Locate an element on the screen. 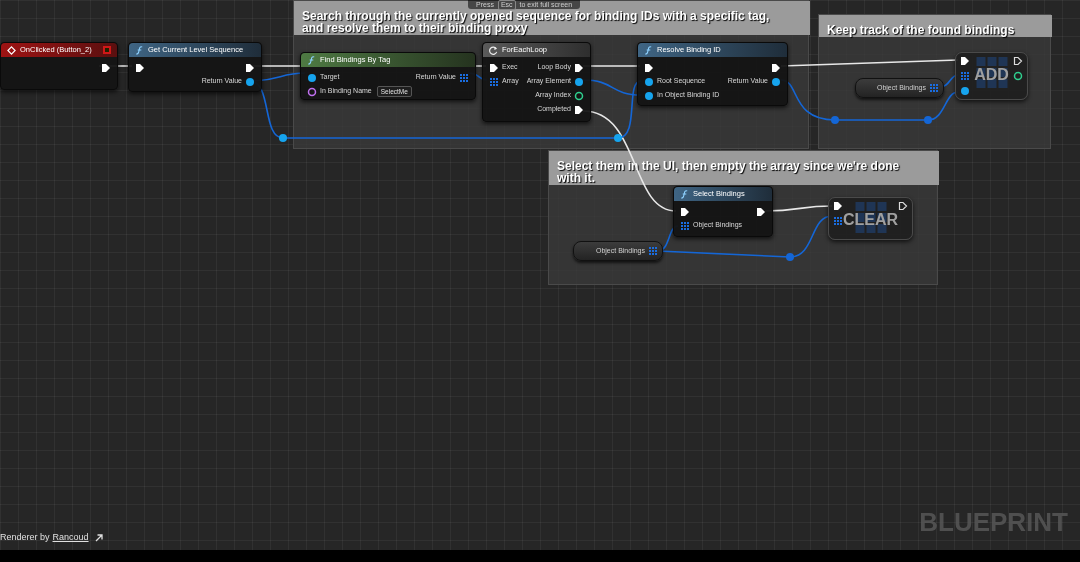 The height and width of the screenshot is (562, 1080). node-title: ADD is located at coordinates (991, 75).